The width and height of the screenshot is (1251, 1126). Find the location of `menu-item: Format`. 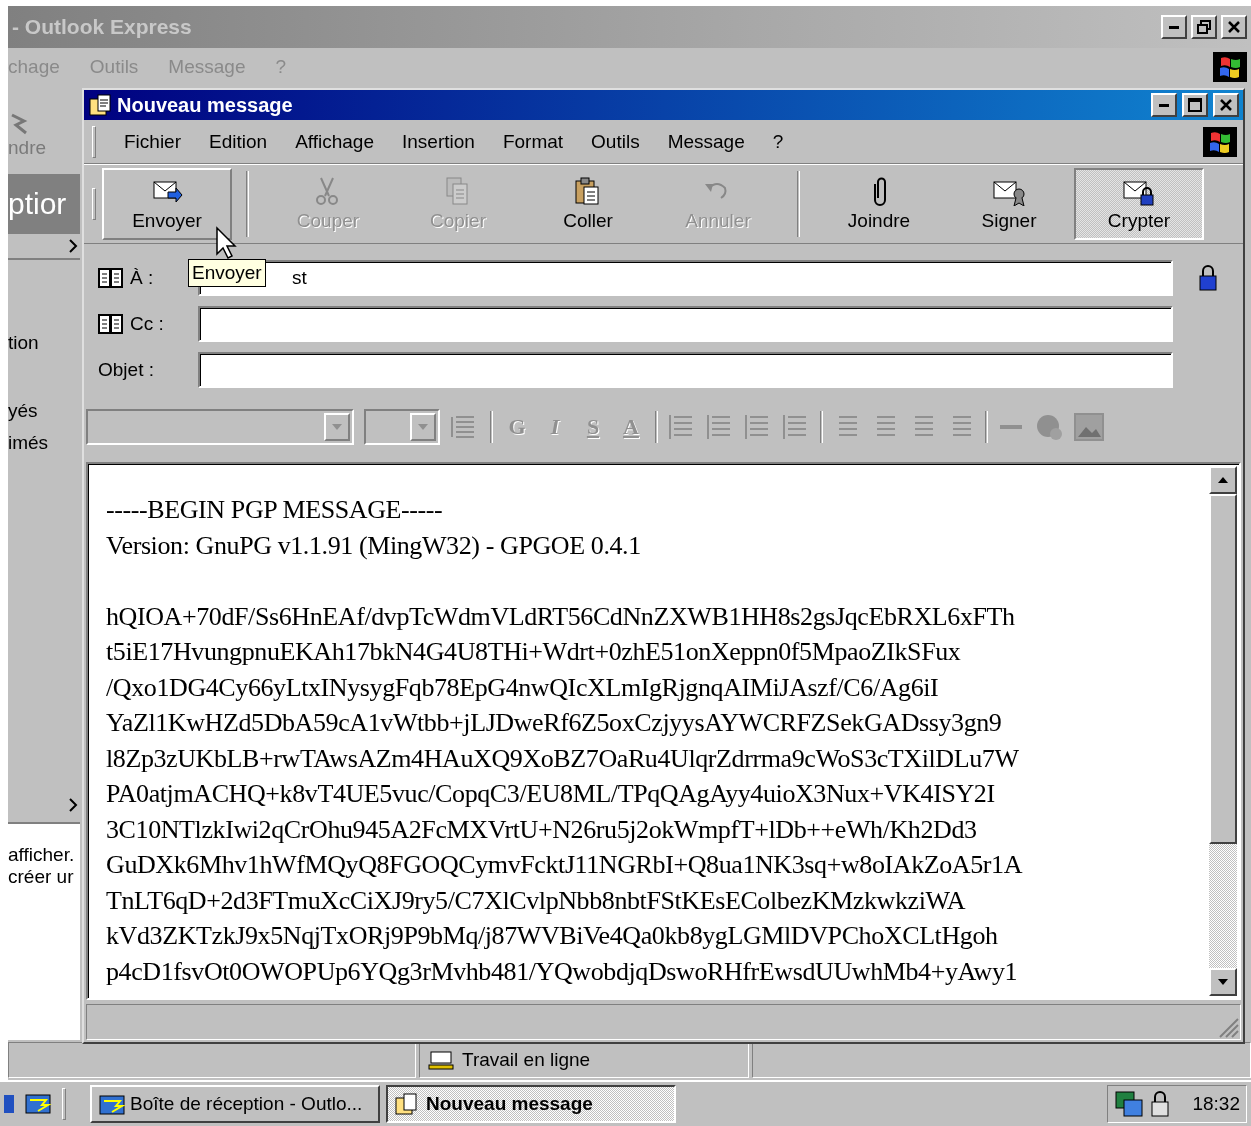

menu-item: Format is located at coordinates (533, 141).